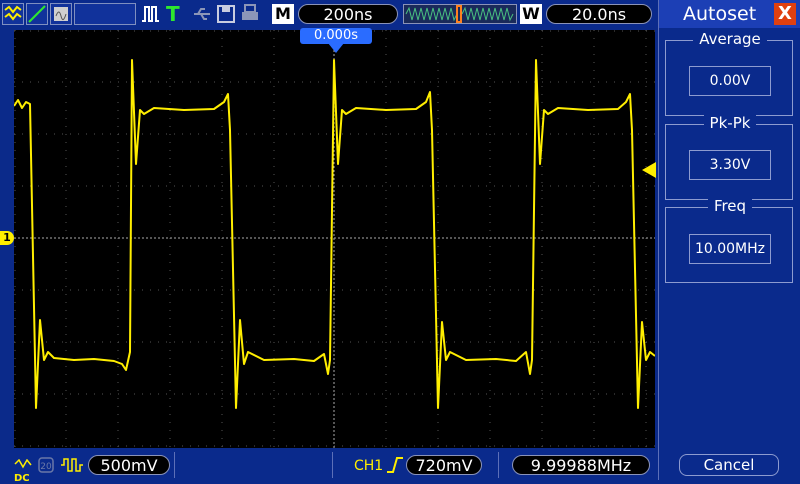 This screenshot has height=484, width=800. I want to click on trigger-channel-label: CH1, so click(369, 466).